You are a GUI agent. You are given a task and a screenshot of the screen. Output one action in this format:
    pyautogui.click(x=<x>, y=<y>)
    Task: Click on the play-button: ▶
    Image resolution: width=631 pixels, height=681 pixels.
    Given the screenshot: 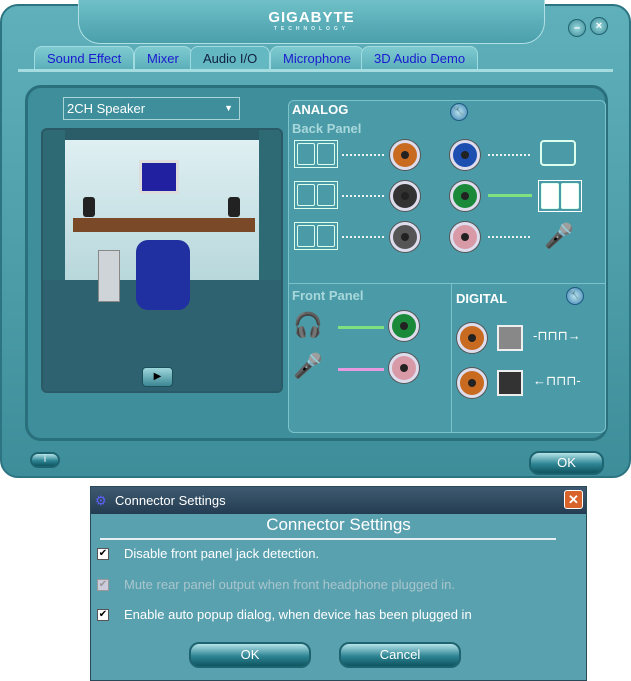 What is the action you would take?
    pyautogui.click(x=157, y=377)
    